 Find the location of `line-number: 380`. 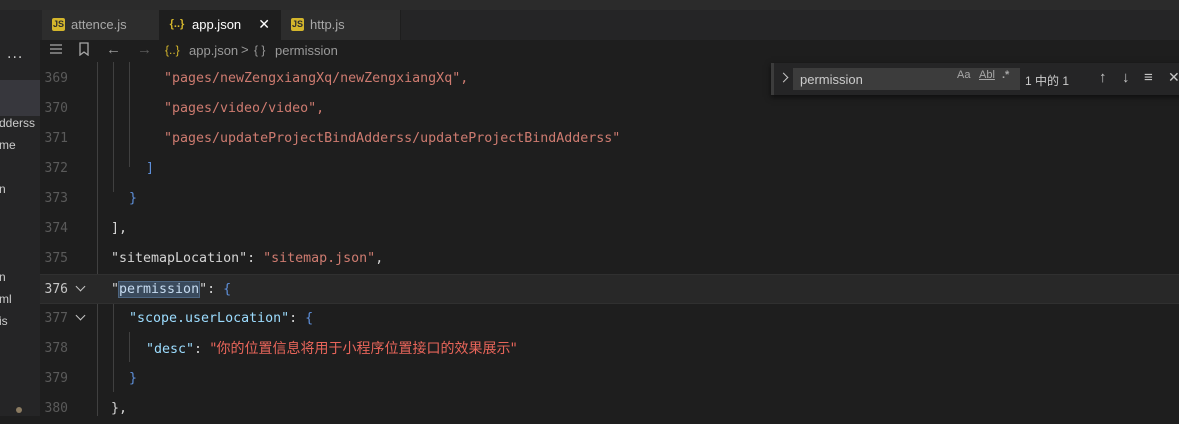

line-number: 380 is located at coordinates (56, 408).